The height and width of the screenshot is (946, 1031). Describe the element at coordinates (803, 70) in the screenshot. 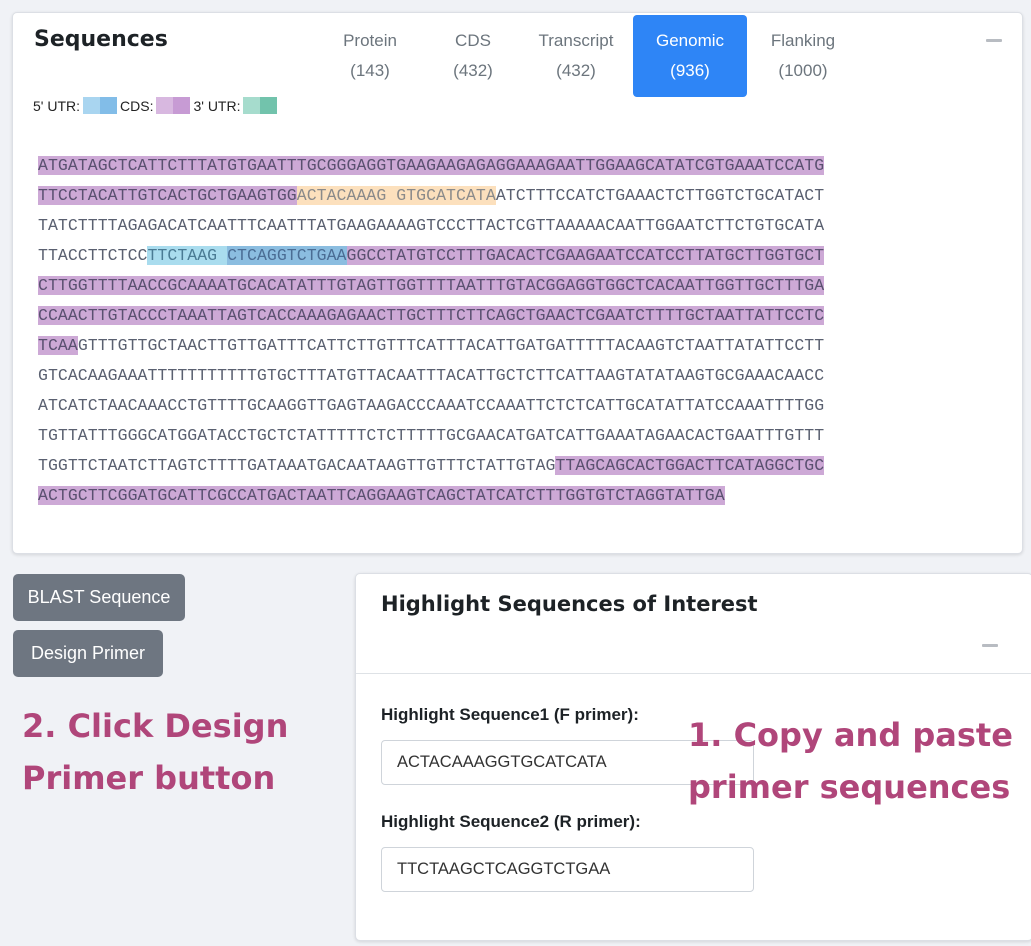

I see `tab-count: (1000)` at that location.